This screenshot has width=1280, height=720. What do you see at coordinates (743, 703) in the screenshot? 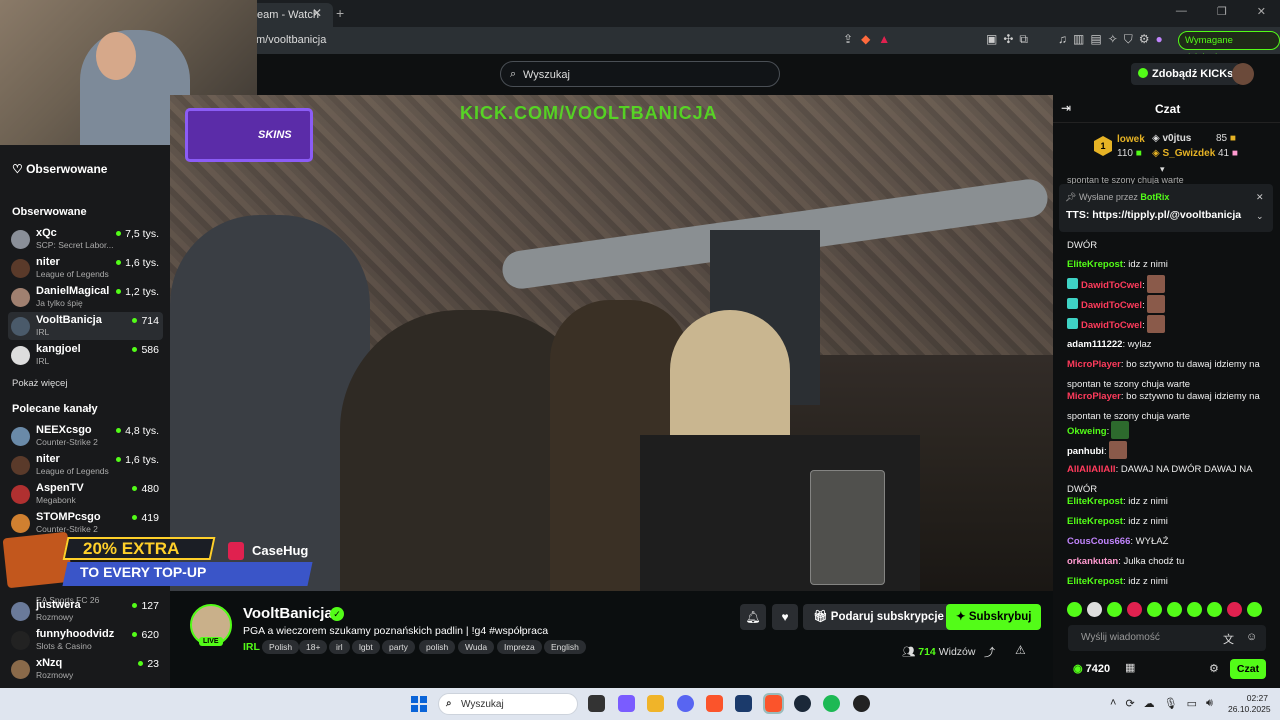
I see `store-app-icon` at bounding box center [743, 703].